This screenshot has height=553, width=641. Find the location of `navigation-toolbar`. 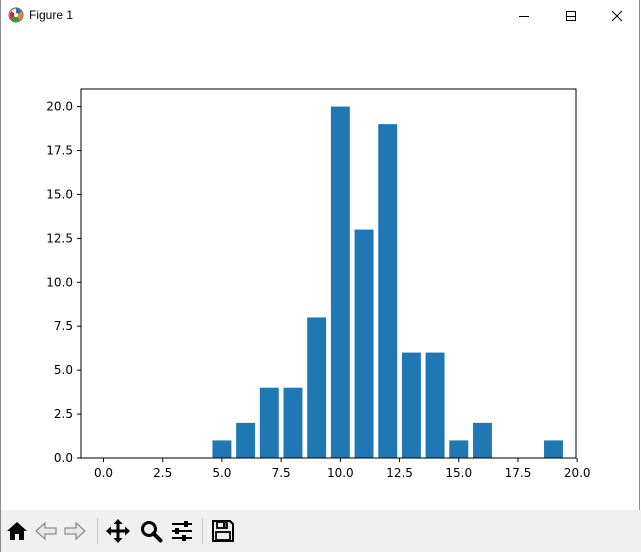

navigation-toolbar is located at coordinates (321, 531).